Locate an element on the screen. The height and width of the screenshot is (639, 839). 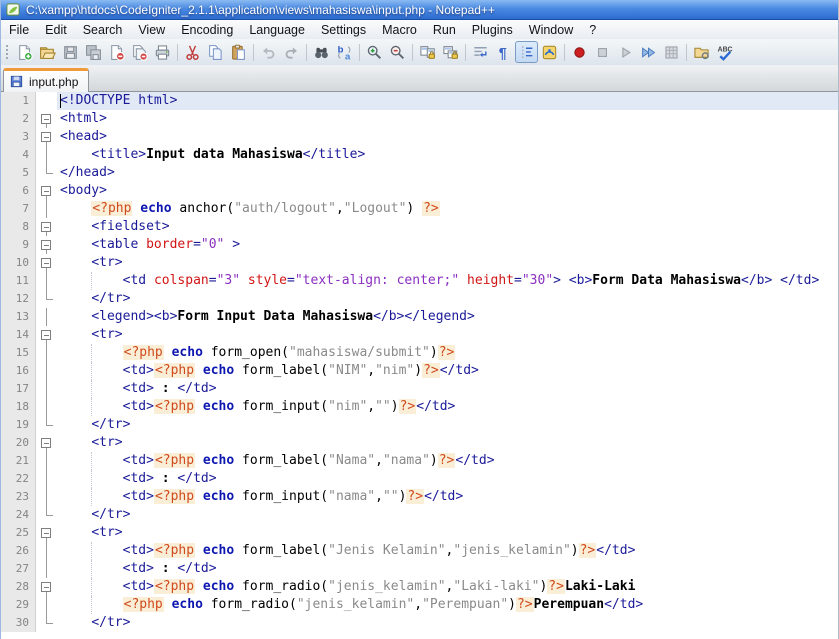
new-file-button is located at coordinates (24, 52).